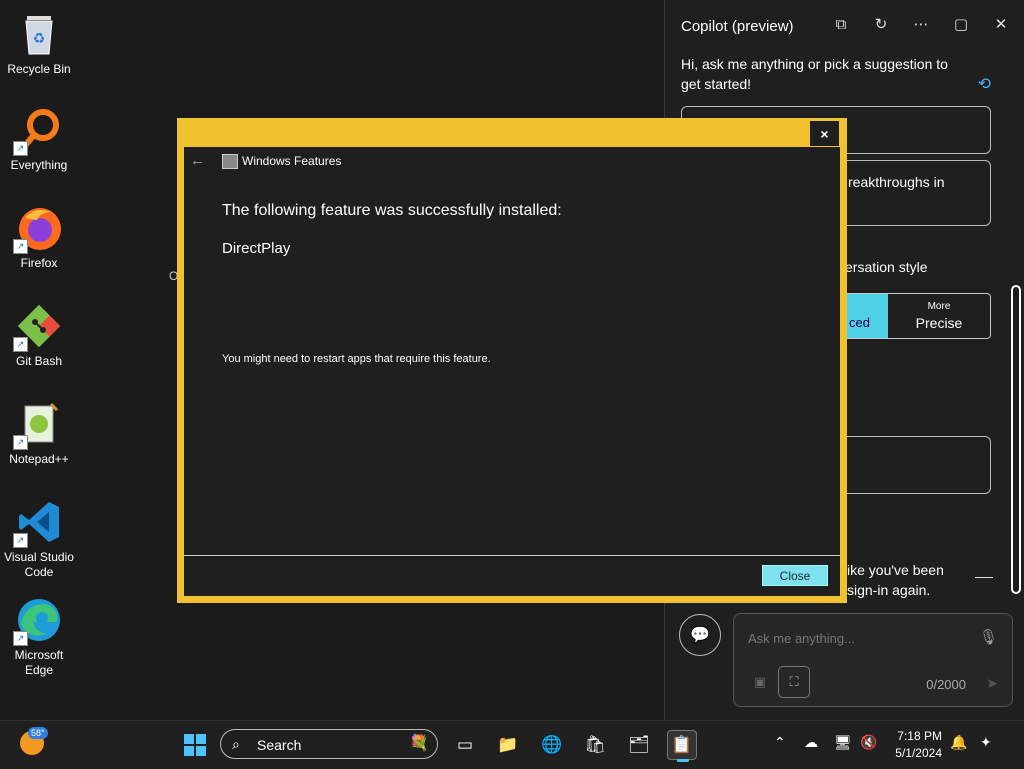  What do you see at coordinates (984, 577) in the screenshot?
I see `minimize-notice-icon` at bounding box center [984, 577].